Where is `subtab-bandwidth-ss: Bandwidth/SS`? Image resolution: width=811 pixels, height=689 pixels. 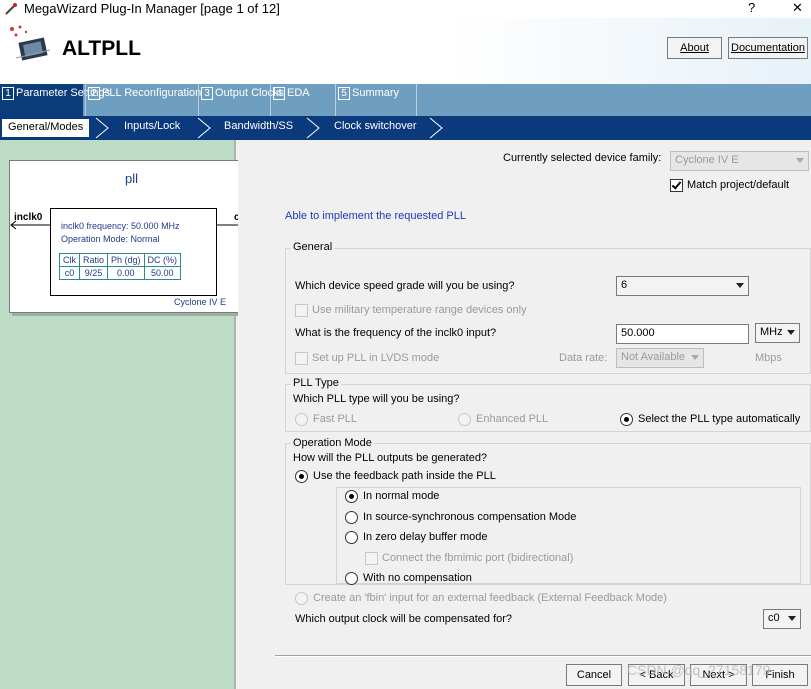
subtab-bandwidth-ss: Bandwidth/SS is located at coordinates (258, 126).